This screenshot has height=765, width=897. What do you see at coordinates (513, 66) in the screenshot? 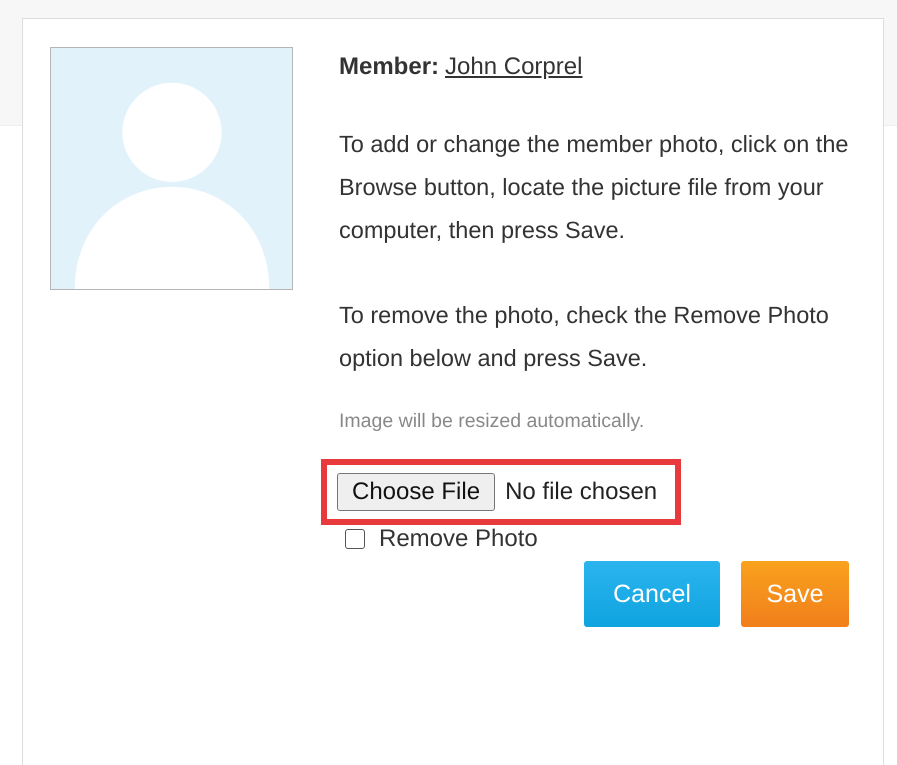
I see `member-name-link: John Corprel` at bounding box center [513, 66].